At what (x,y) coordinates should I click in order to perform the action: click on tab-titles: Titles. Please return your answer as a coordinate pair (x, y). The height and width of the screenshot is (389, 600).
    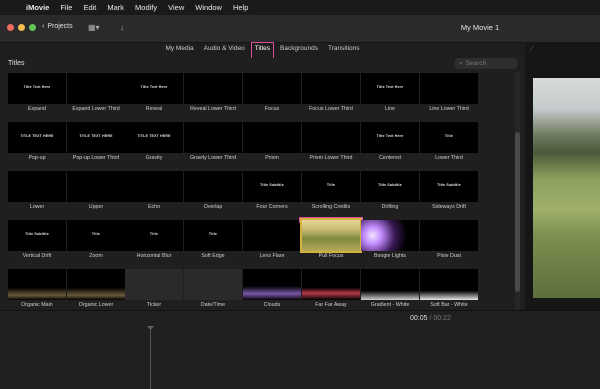
    Looking at the image, I should click on (262, 51).